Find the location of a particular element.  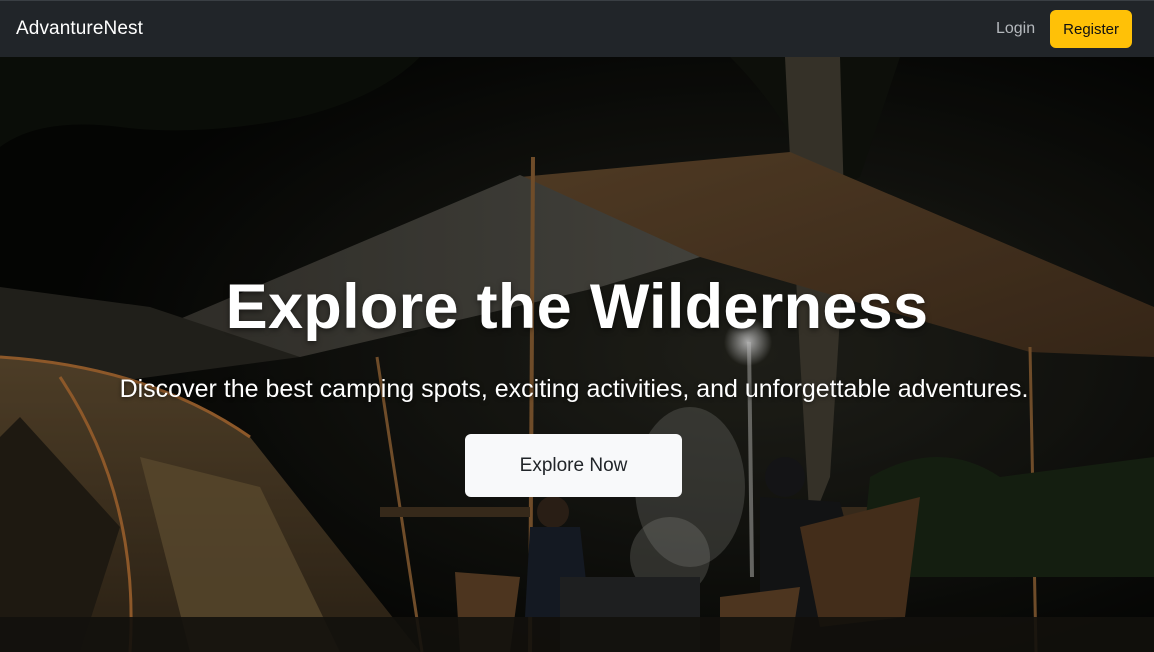

nav-actions: Login Register is located at coordinates (1062, 29).